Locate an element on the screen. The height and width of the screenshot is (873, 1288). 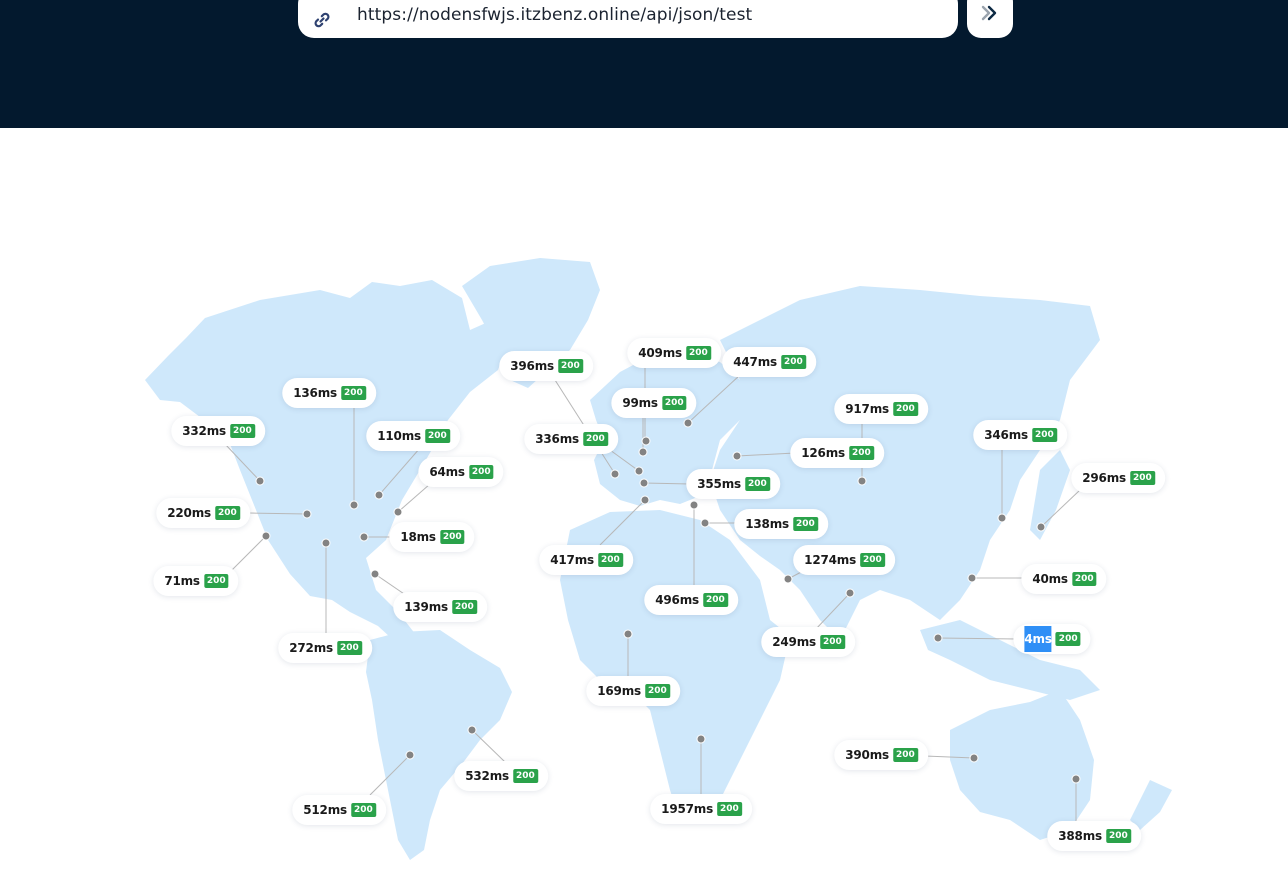
latency-label: 169ms 200 is located at coordinates (633, 691).